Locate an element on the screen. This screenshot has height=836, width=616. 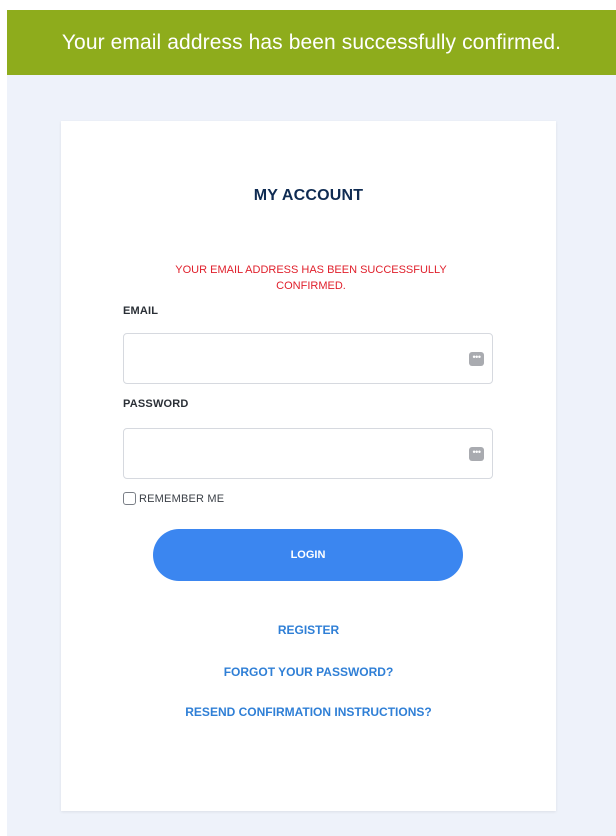
remember-me-checkbox is located at coordinates (129, 498).